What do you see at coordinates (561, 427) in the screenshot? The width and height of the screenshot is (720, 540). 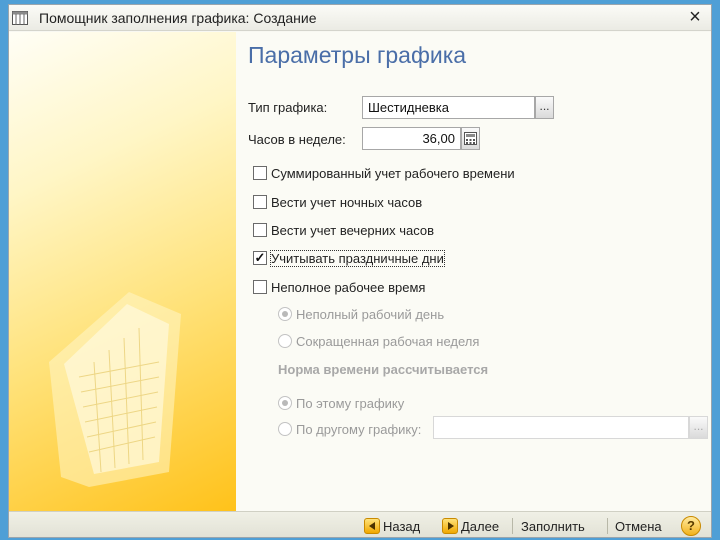 I see `other-schedule-field` at bounding box center [561, 427].